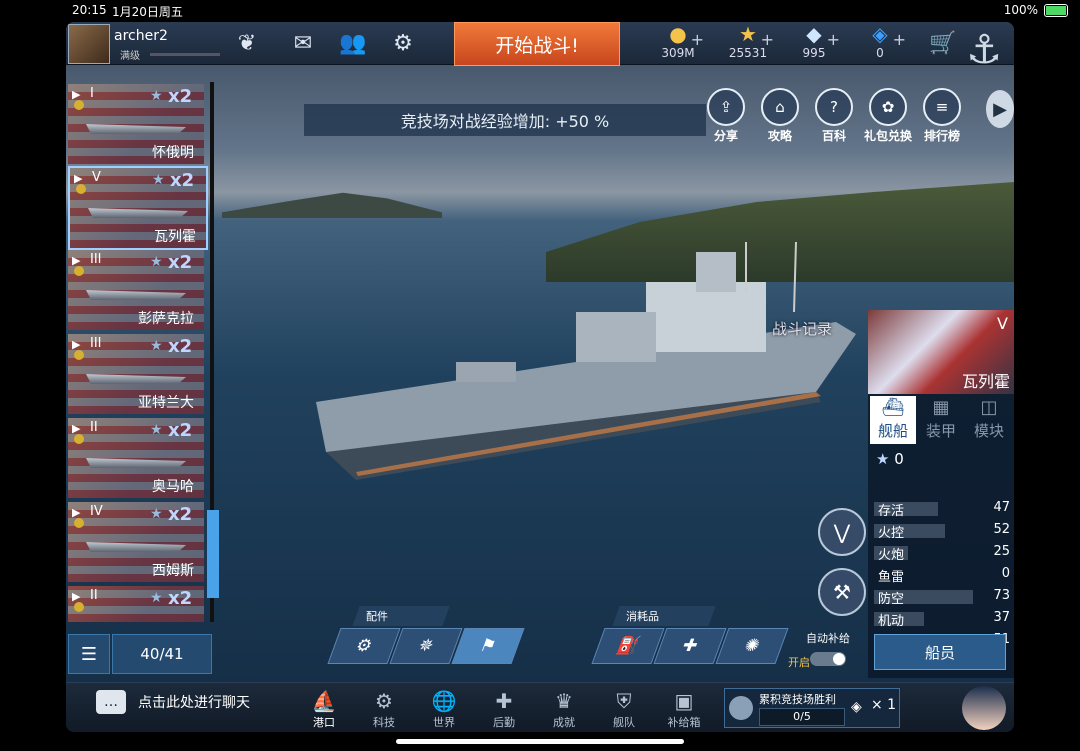 The width and height of the screenshot is (1080, 751). What do you see at coordinates (941, 352) in the screenshot?
I see `selected-ship-image: V 瓦列霍` at bounding box center [941, 352].